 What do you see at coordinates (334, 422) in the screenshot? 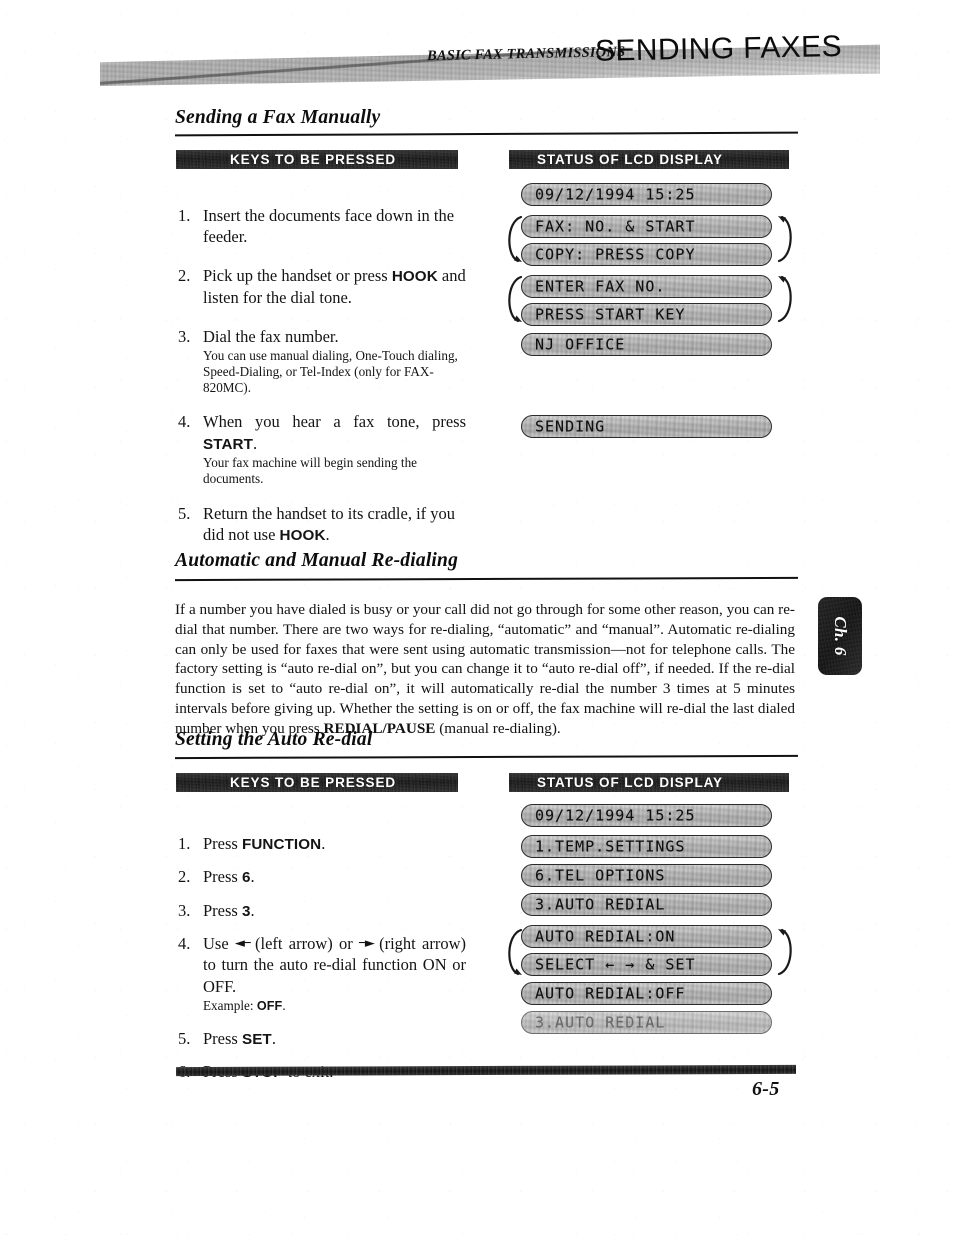
I see `step-text-pre: When you hear a fax tone, press` at bounding box center [334, 422].